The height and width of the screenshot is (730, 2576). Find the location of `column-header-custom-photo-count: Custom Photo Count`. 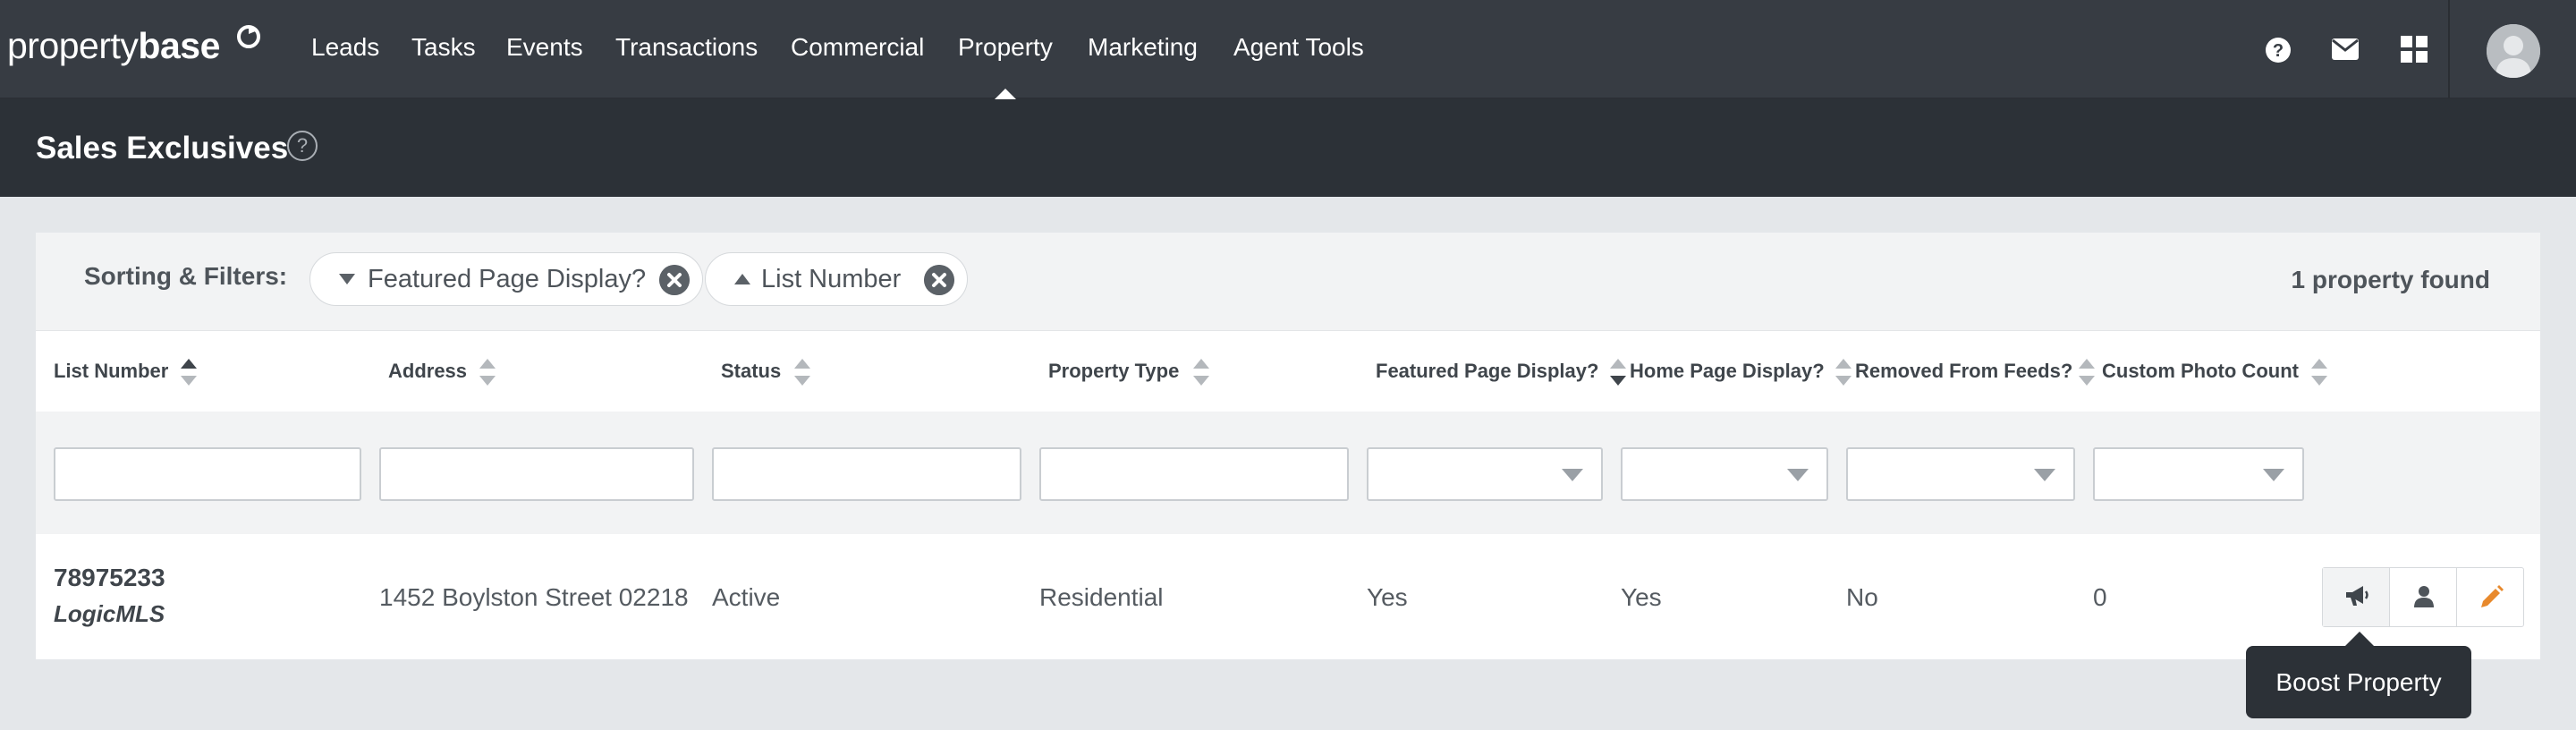

column-header-custom-photo-count: Custom Photo Count is located at coordinates (2200, 371).